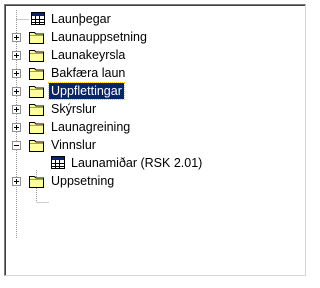  I want to click on collapse-icon, so click(16, 145).